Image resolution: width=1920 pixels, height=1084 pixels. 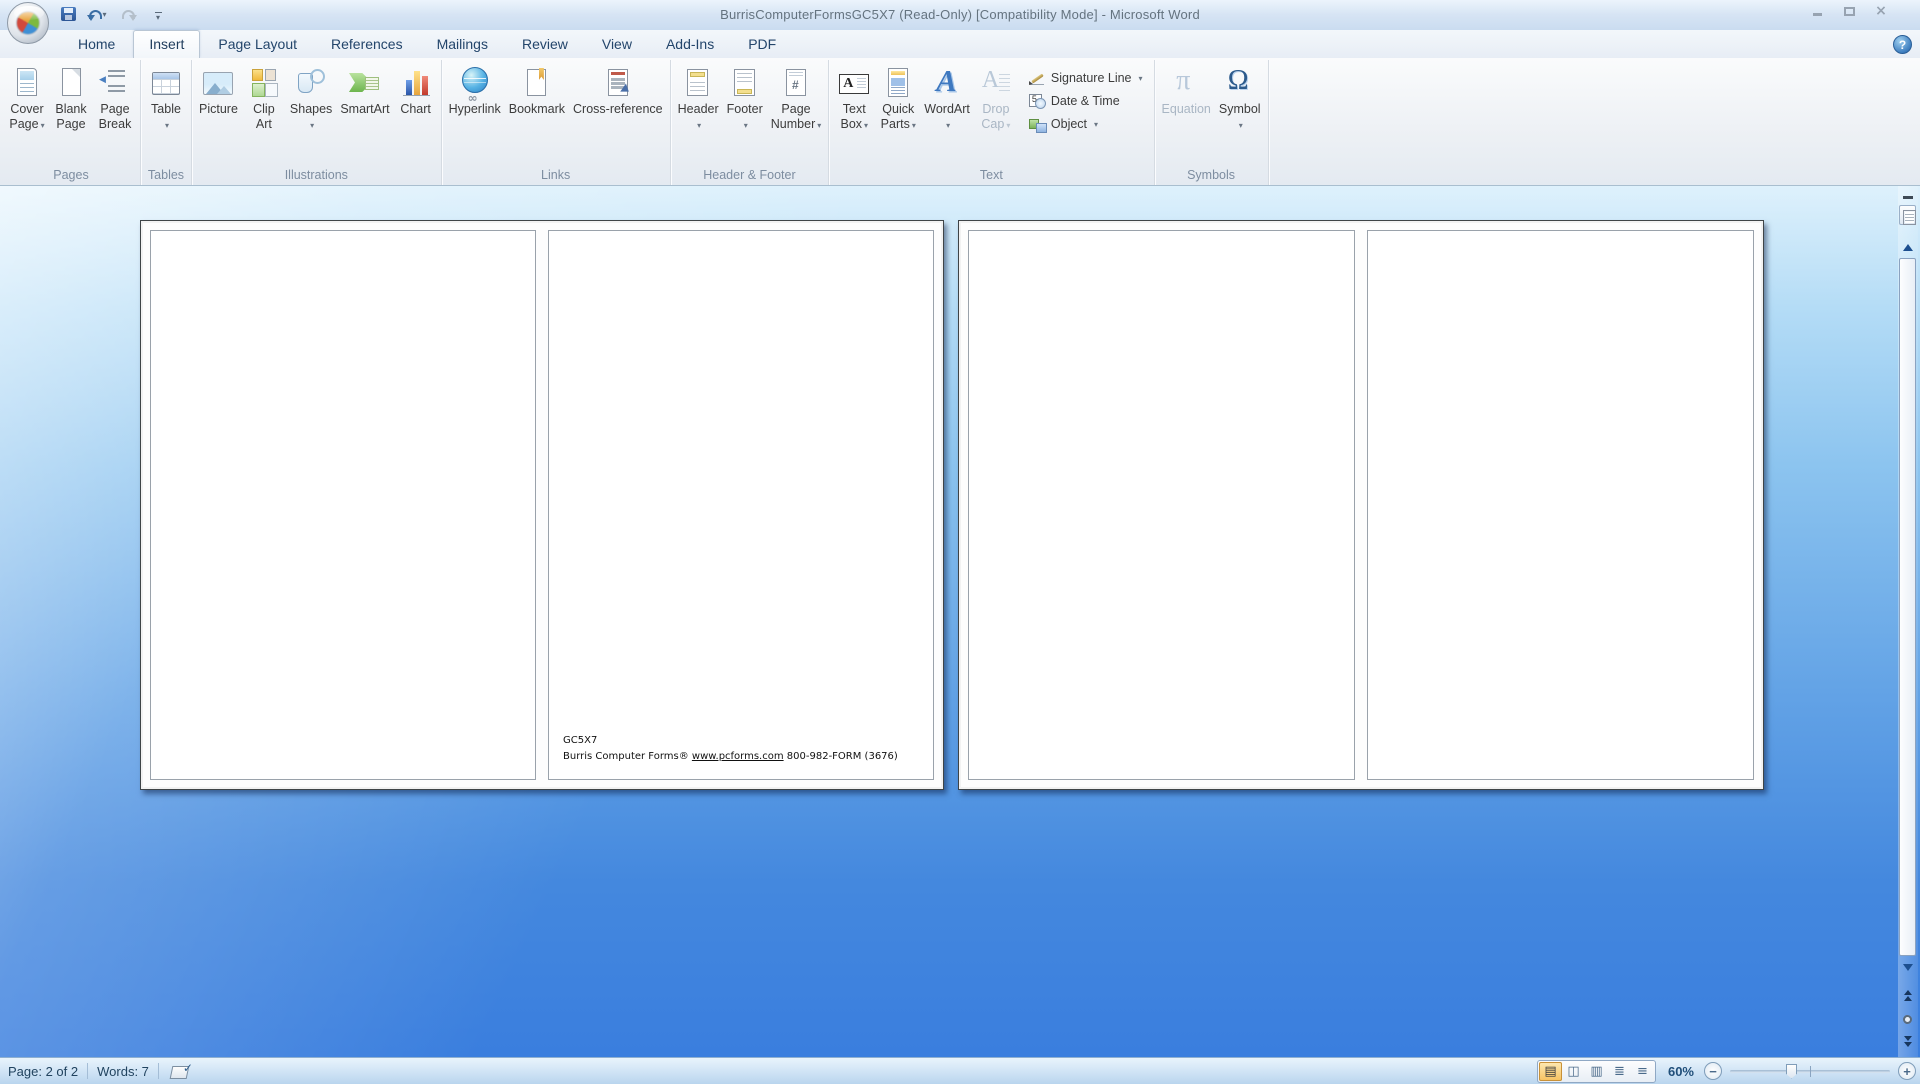 I want to click on ruler-toggle-button, so click(x=1907, y=215).